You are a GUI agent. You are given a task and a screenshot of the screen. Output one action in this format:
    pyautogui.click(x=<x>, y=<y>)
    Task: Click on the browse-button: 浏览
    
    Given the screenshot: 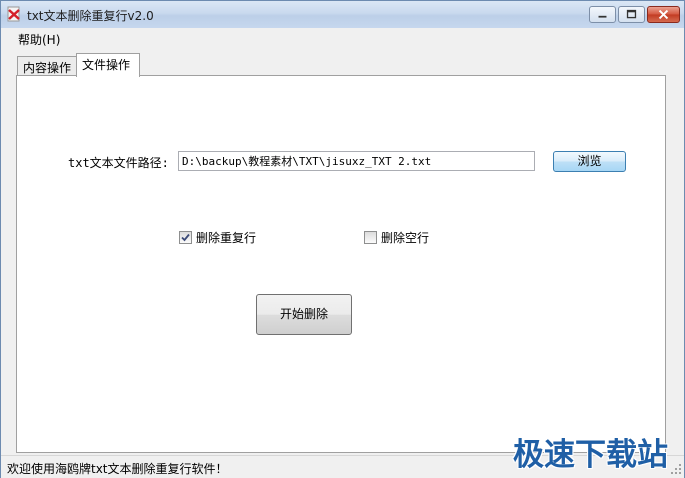 What is the action you would take?
    pyautogui.click(x=589, y=161)
    